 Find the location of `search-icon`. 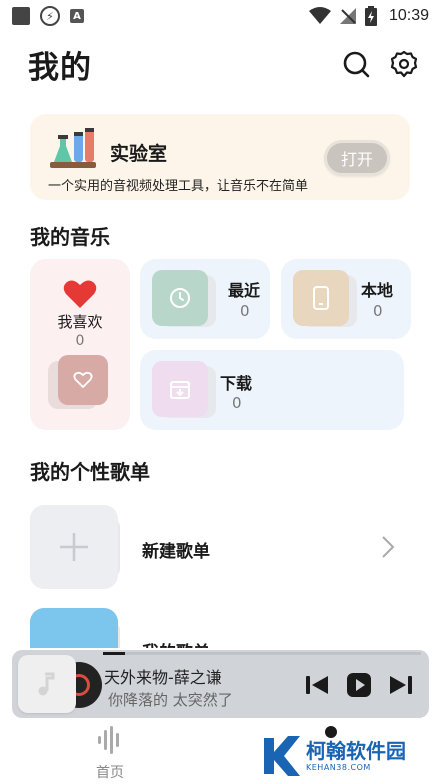

search-icon is located at coordinates (356, 64).